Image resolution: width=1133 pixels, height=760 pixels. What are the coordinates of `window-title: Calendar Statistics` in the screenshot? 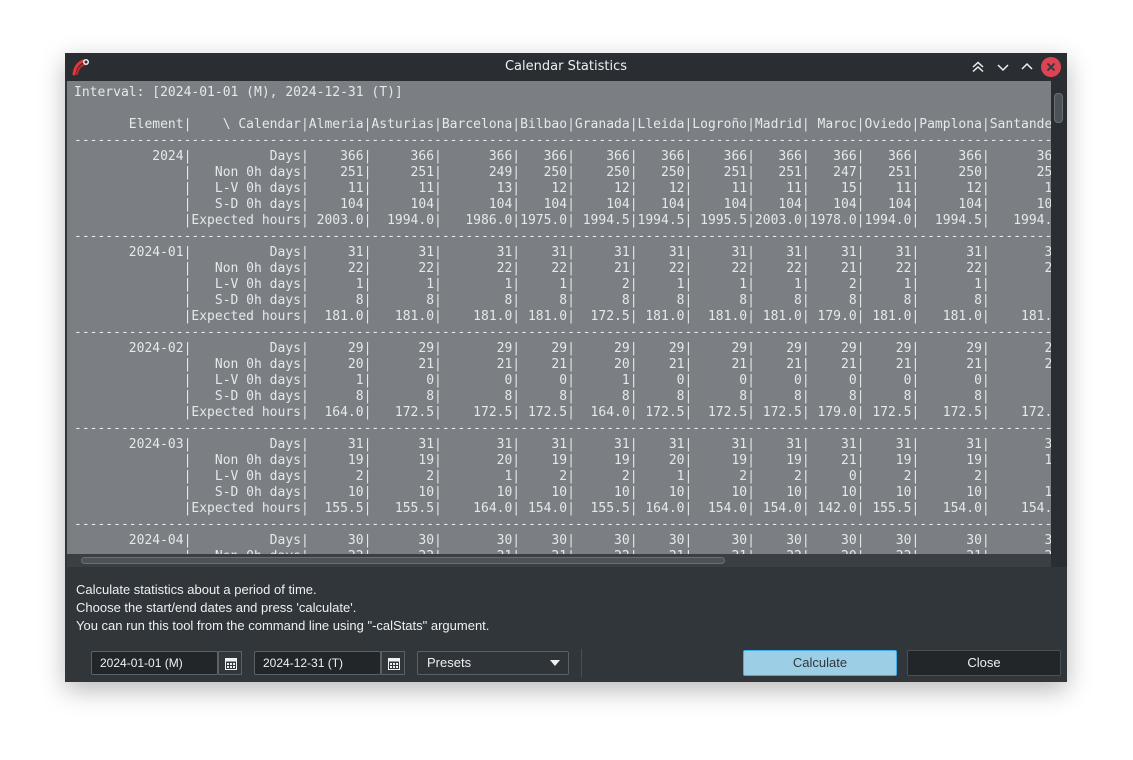 It's located at (565, 66).